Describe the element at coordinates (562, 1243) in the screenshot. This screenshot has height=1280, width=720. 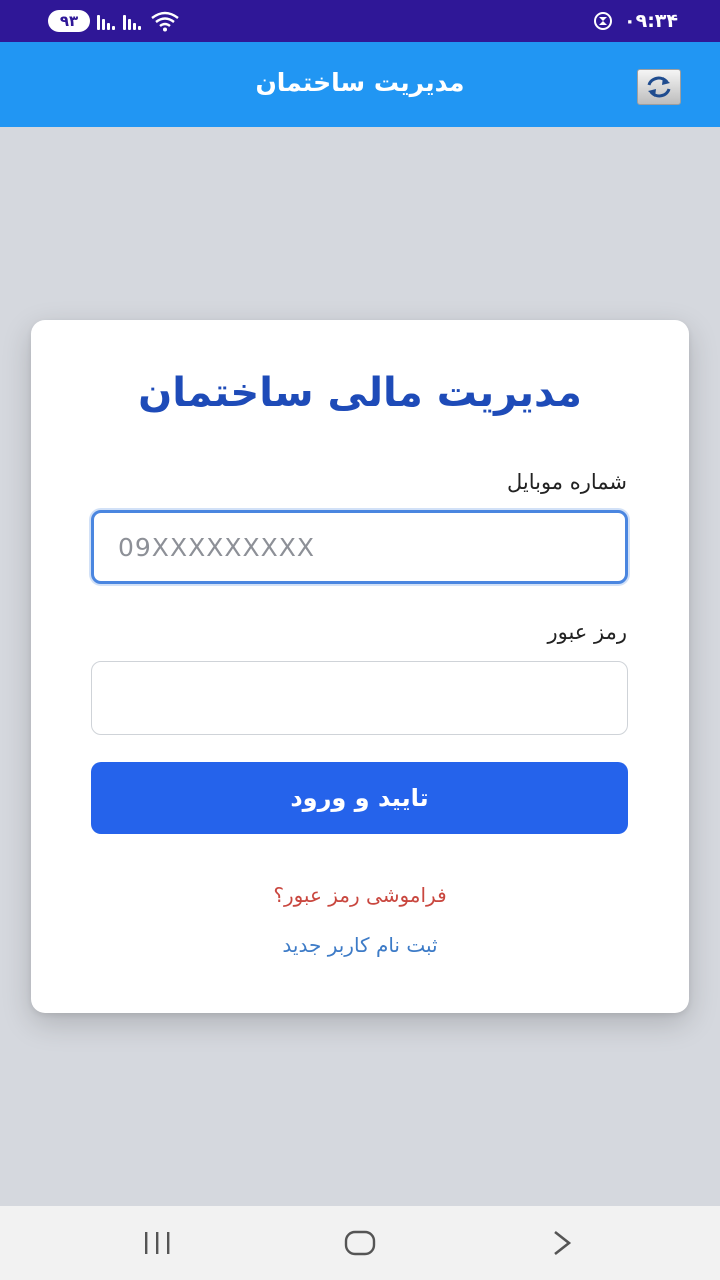
I see `back-icon` at that location.